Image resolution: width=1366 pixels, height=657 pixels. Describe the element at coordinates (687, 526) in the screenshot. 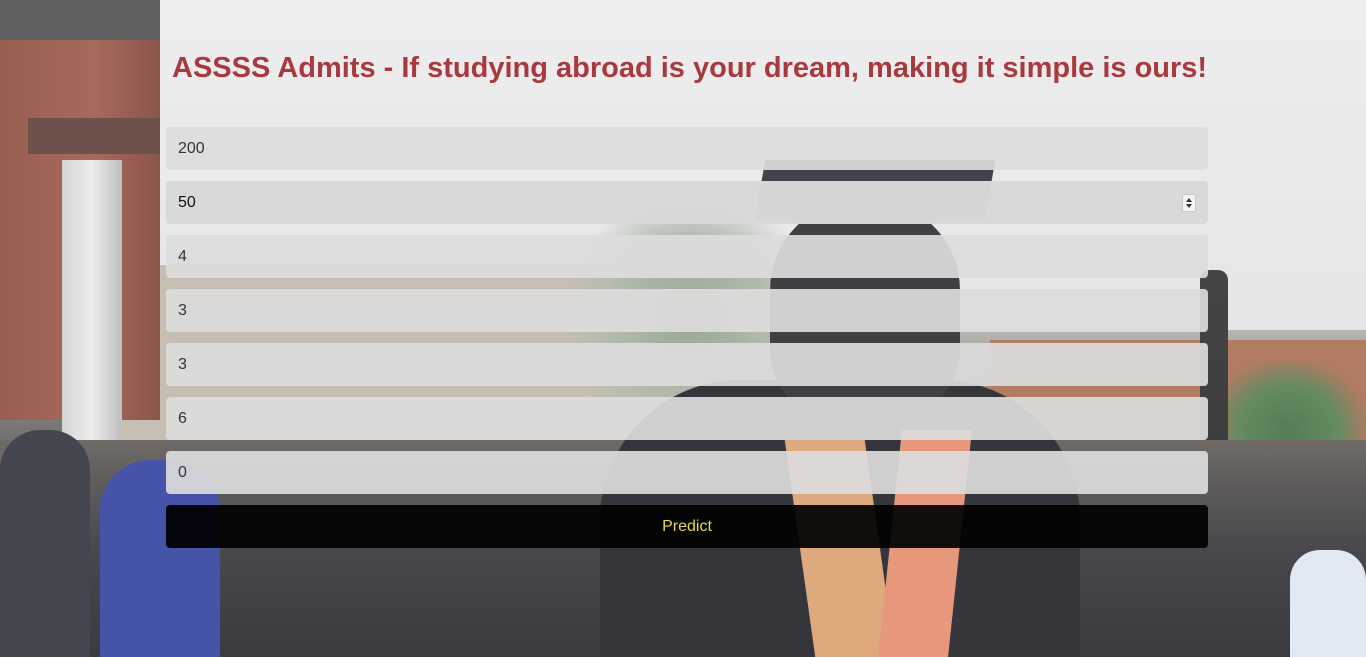

I see `predict-button: Predict` at that location.